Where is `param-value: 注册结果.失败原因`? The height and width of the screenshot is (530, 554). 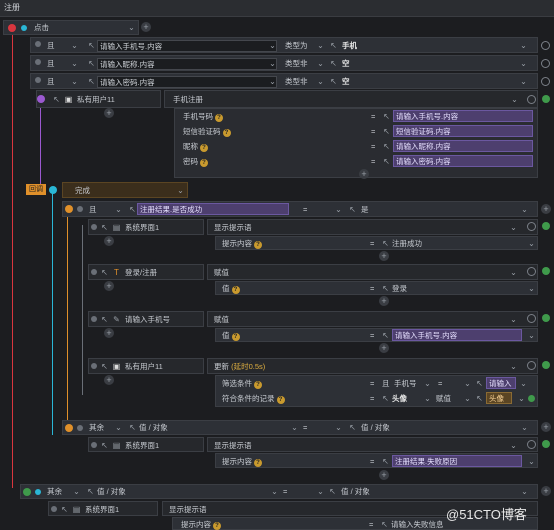
param-value: 注册结果.失败原因 is located at coordinates (457, 461).